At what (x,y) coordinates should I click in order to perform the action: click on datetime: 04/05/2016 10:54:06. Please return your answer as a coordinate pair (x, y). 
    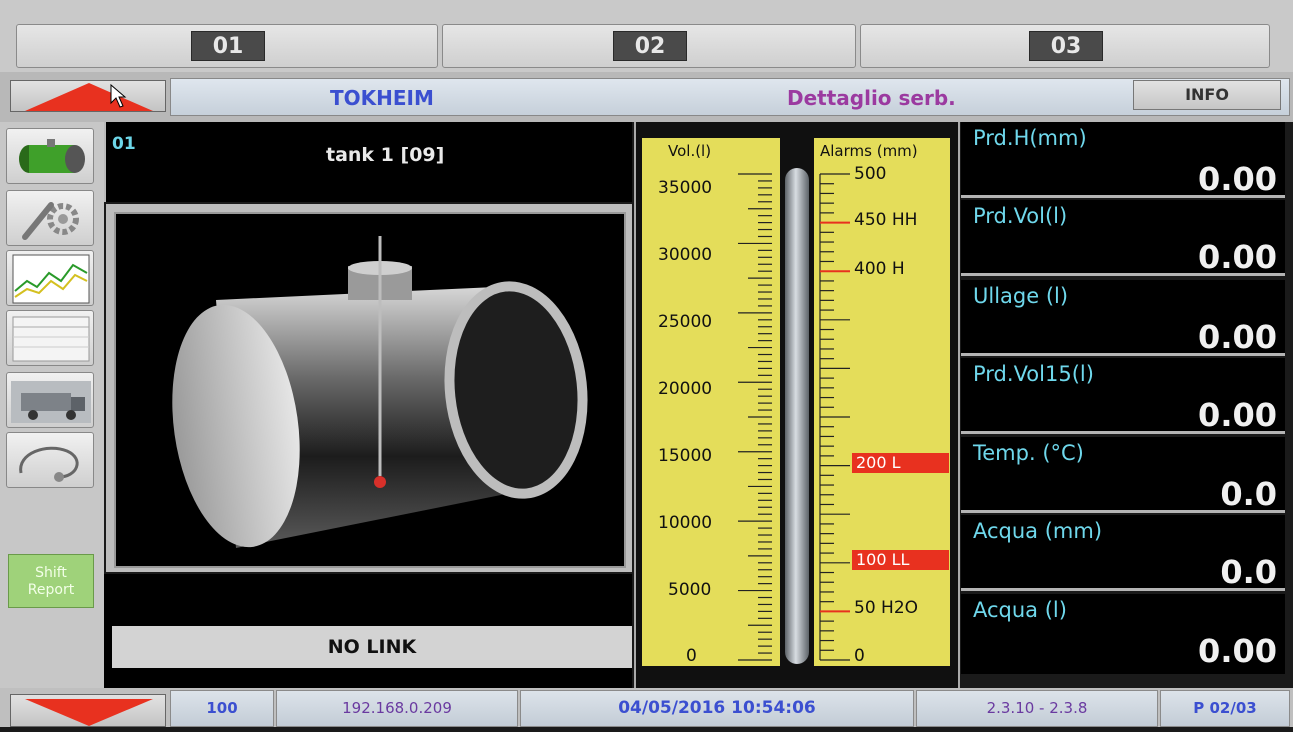
    Looking at the image, I should click on (717, 708).